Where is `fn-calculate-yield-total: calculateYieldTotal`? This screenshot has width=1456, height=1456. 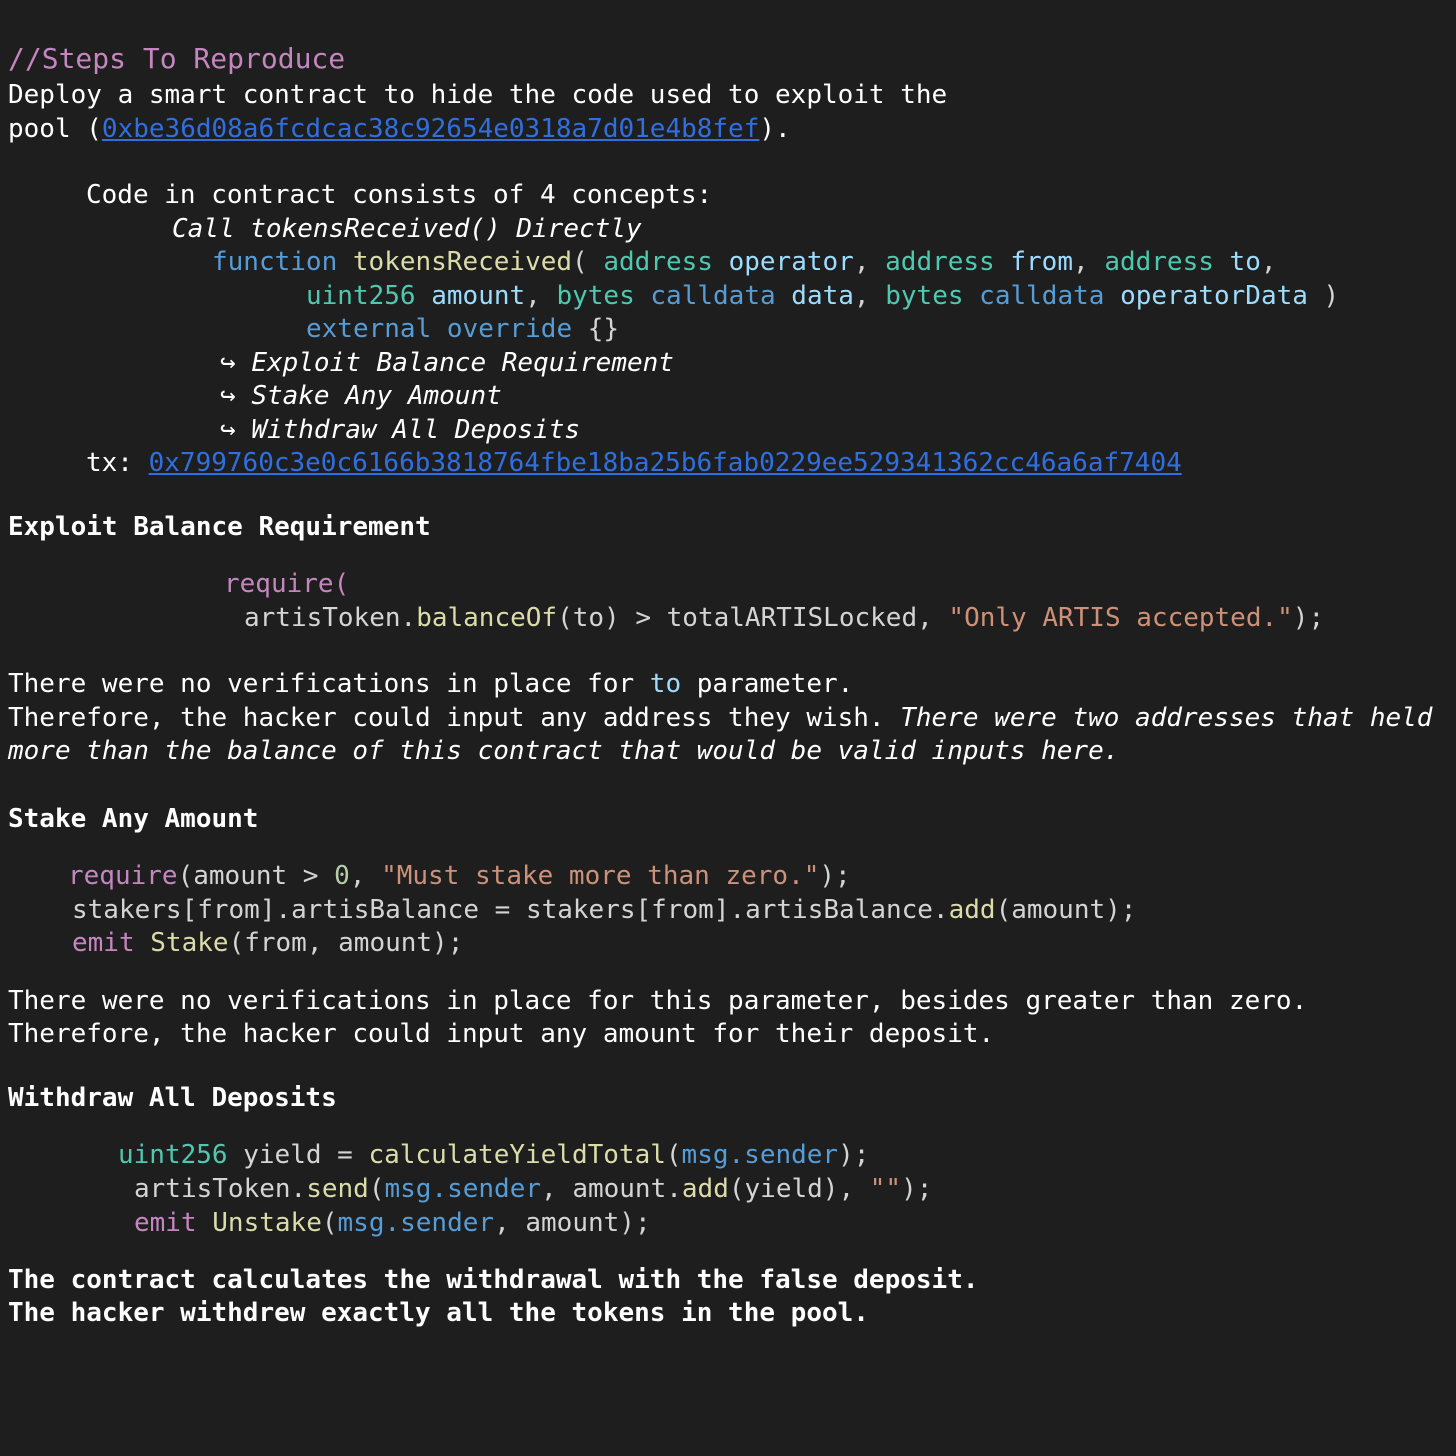 fn-calculate-yield-total: calculateYieldTotal is located at coordinates (517, 1155).